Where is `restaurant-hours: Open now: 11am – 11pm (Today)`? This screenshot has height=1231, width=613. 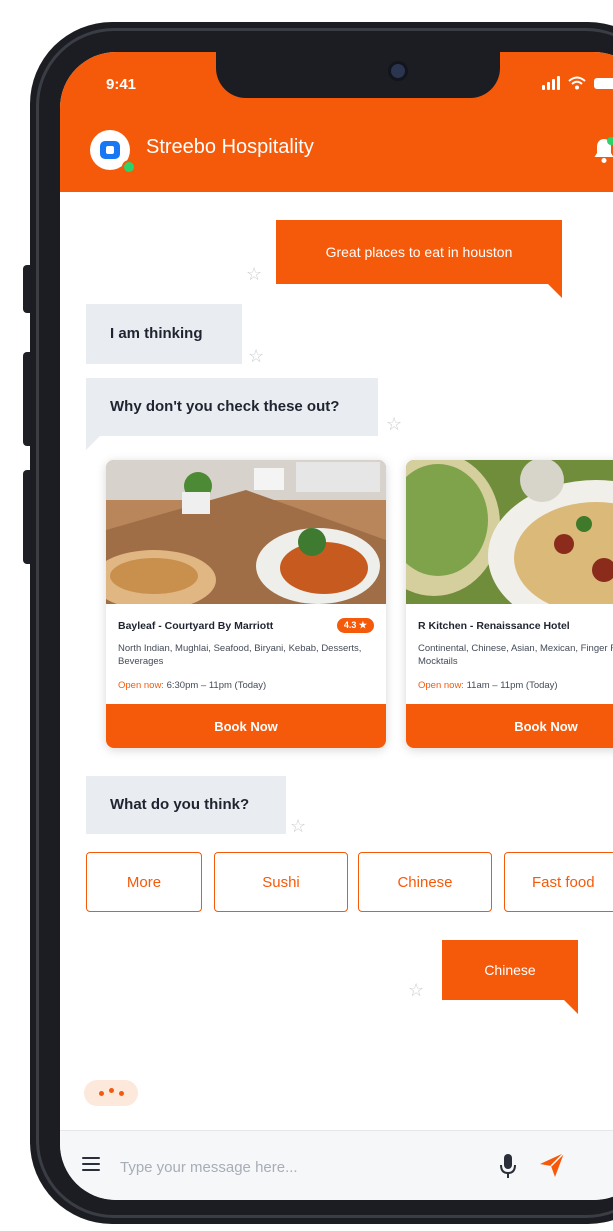
restaurant-hours: Open now: 11am – 11pm (Today) is located at coordinates (488, 685).